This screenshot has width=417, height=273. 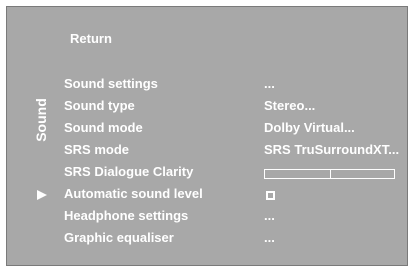 What do you see at coordinates (207, 173) in the screenshot?
I see `menu-item-srs-dialogue-clarity: SRS Dialogue Clarity` at bounding box center [207, 173].